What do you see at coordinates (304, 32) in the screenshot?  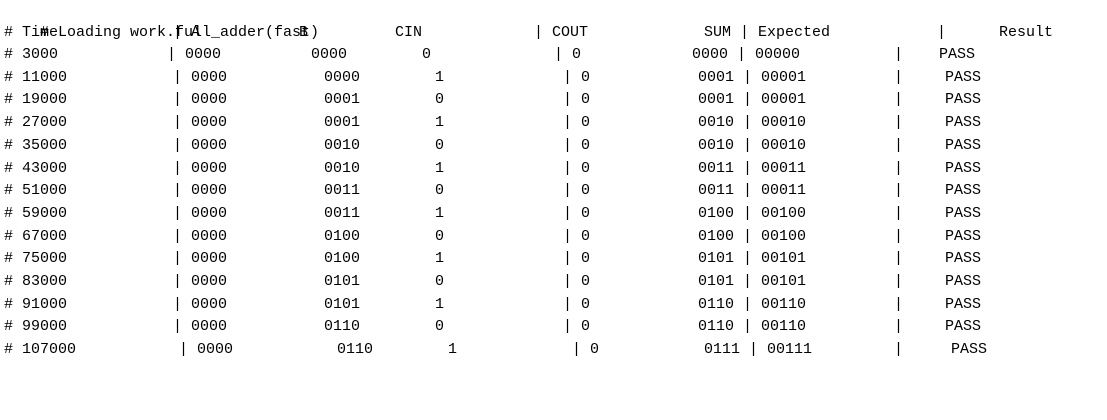 I see `header-b: B` at bounding box center [304, 32].